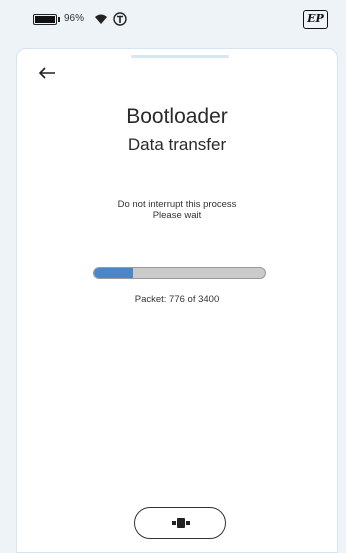 Image resolution: width=346 pixels, height=553 pixels. I want to click on device-connector-icon, so click(181, 523).